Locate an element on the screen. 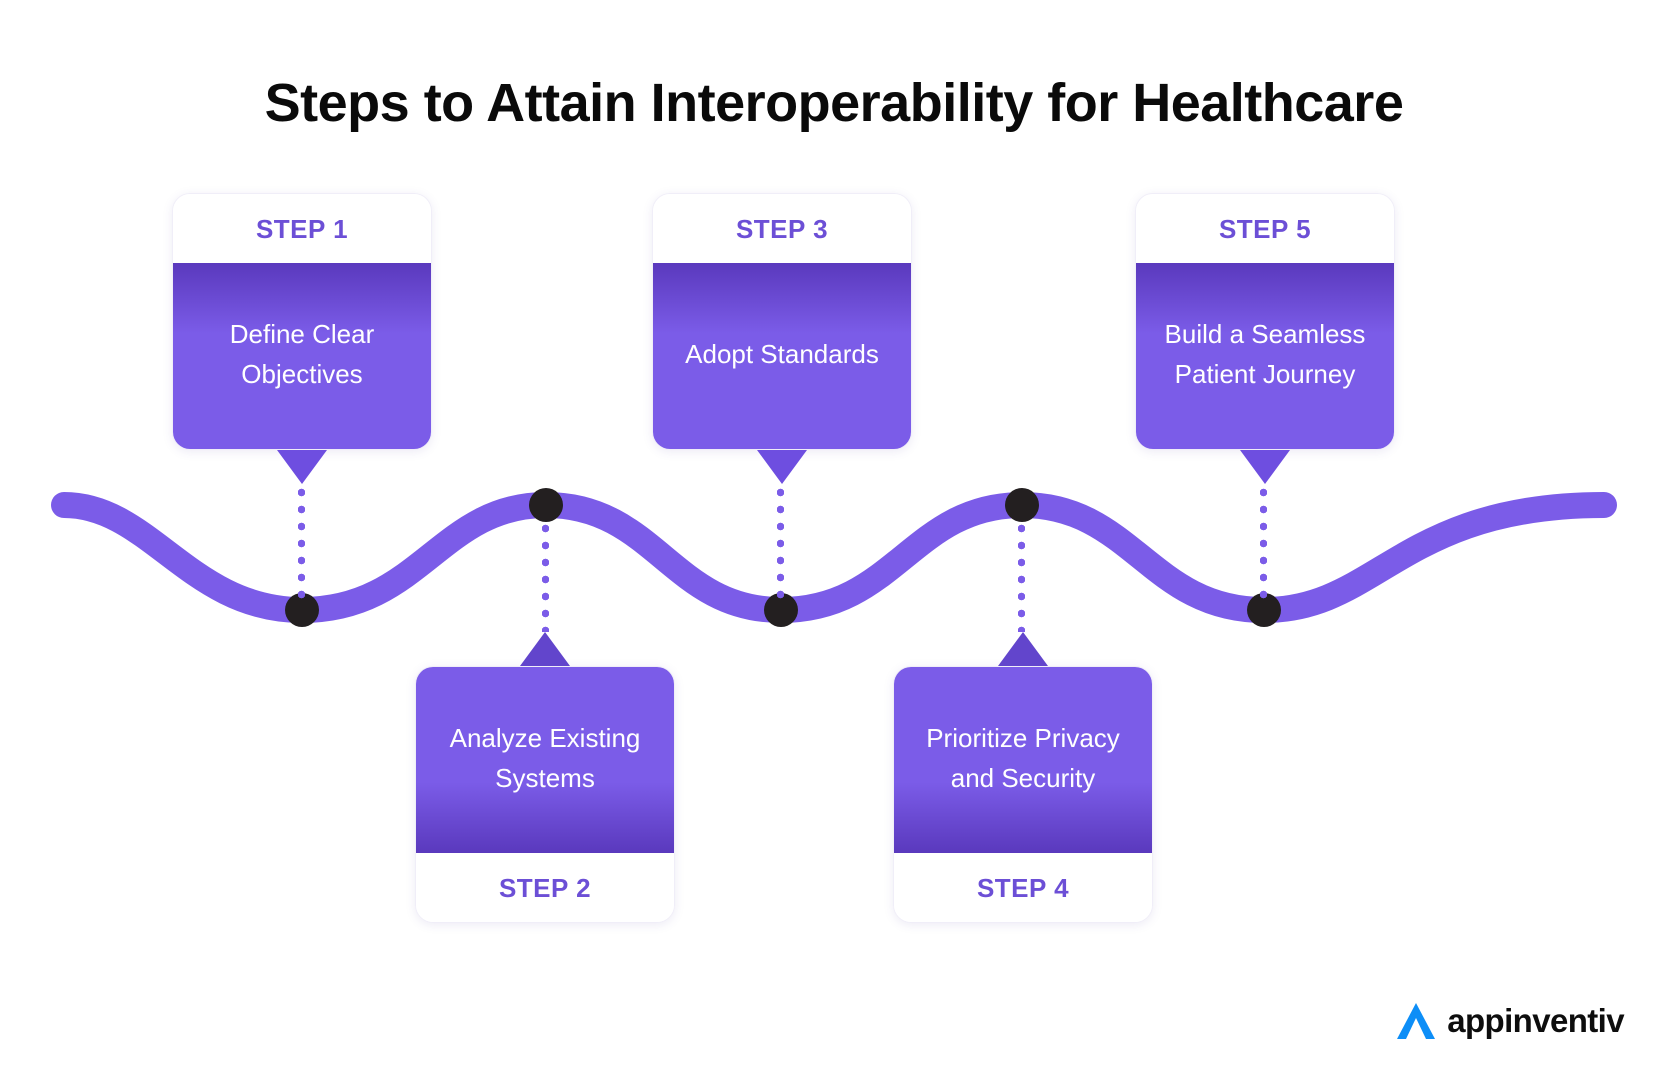  step-card-5: STEP 5 Build a Seamless Patient Journey is located at coordinates (1265, 338).